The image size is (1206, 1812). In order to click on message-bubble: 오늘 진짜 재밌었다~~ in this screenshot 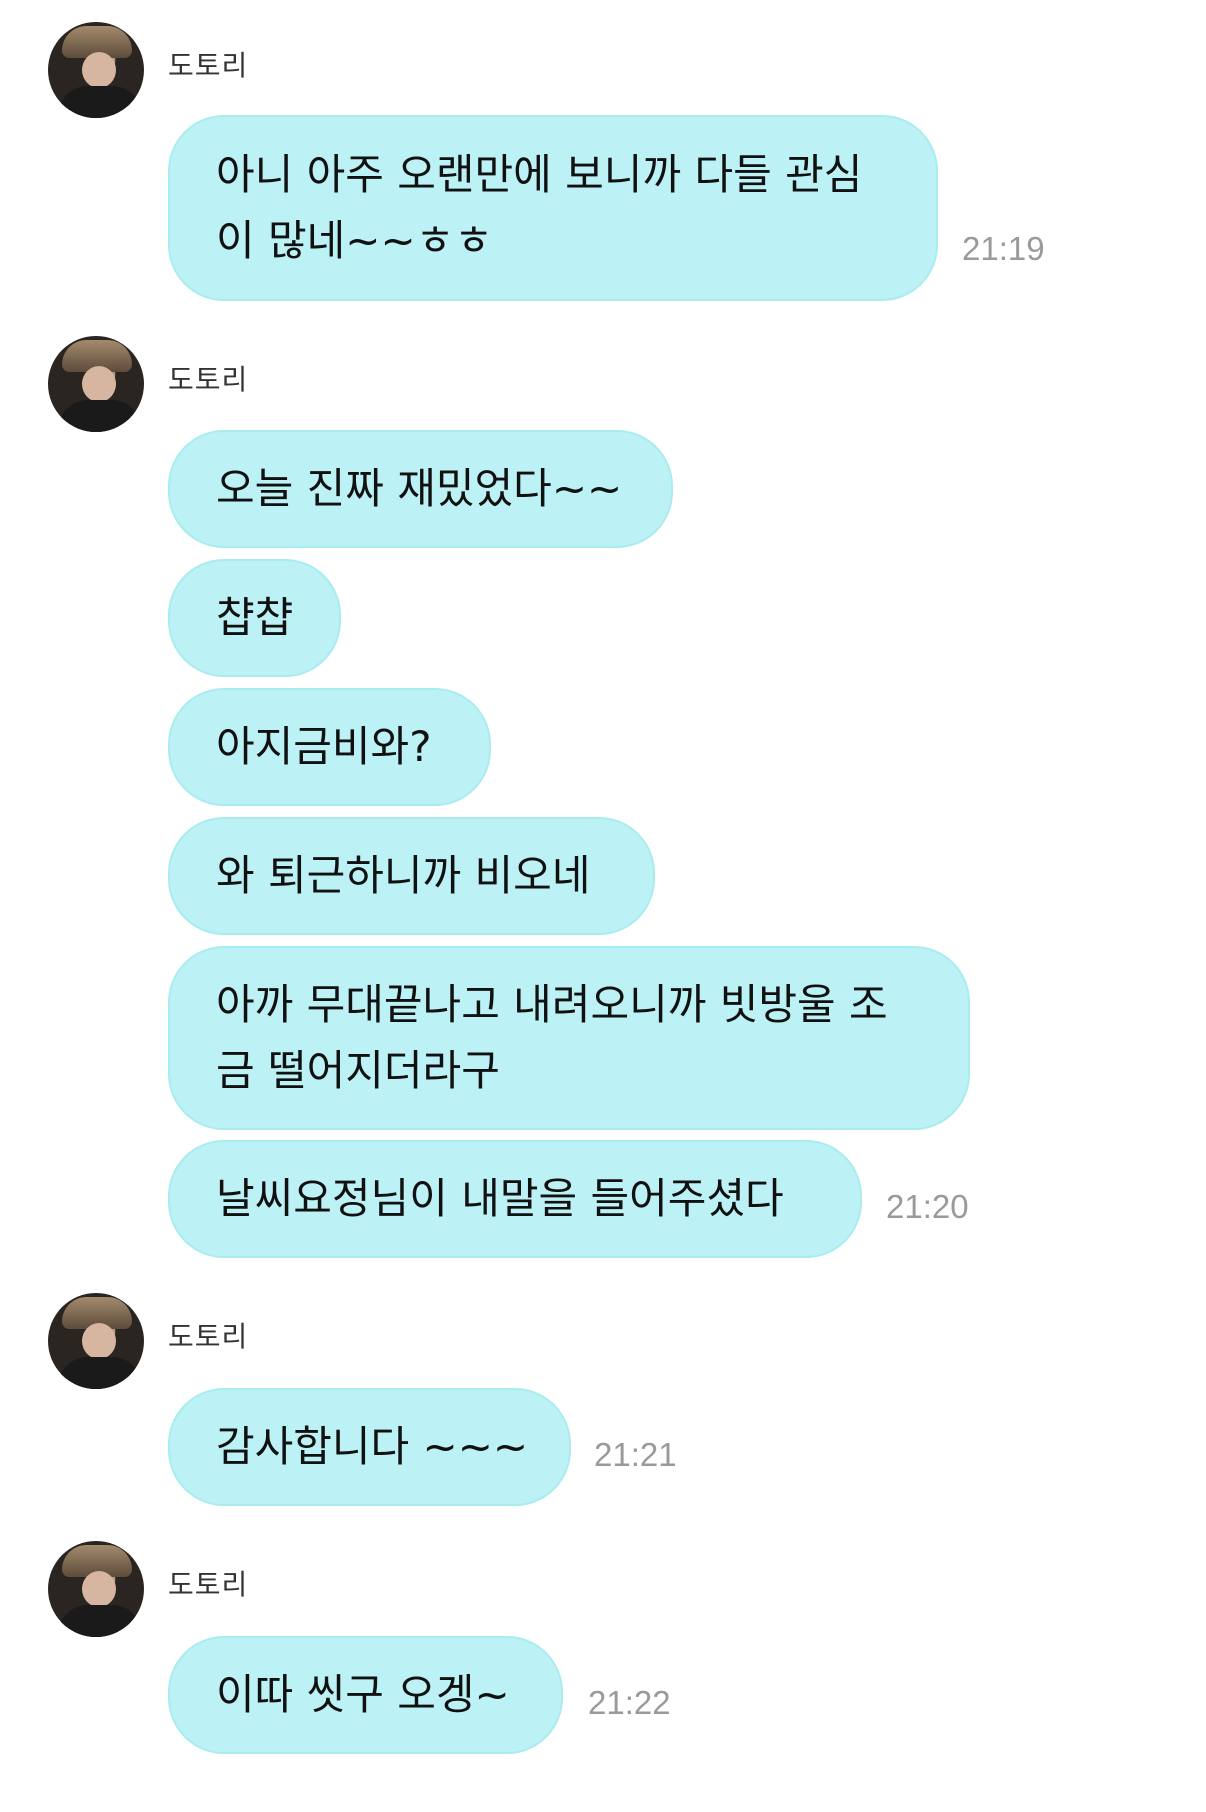, I will do `click(420, 489)`.